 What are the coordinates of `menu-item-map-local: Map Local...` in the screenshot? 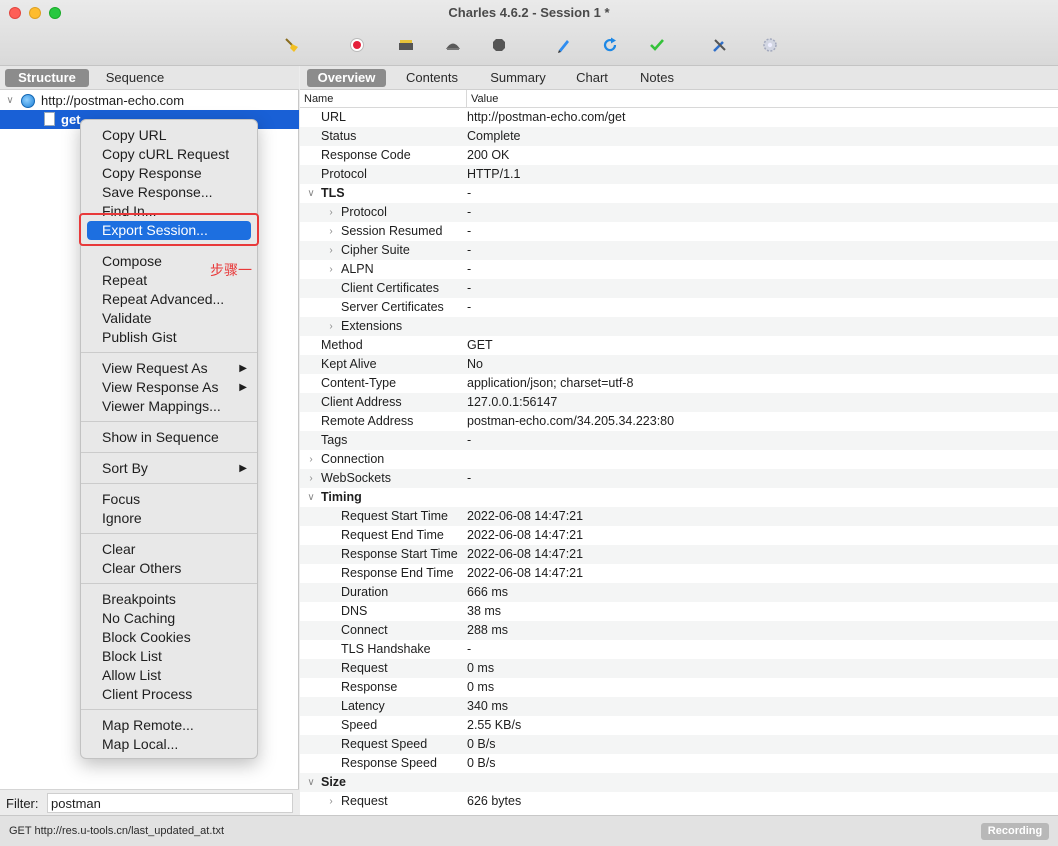 It's located at (169, 744).